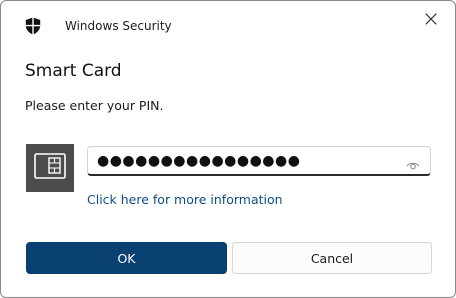  Describe the element at coordinates (332, 258) in the screenshot. I see `cancel-button: Cancel` at that location.